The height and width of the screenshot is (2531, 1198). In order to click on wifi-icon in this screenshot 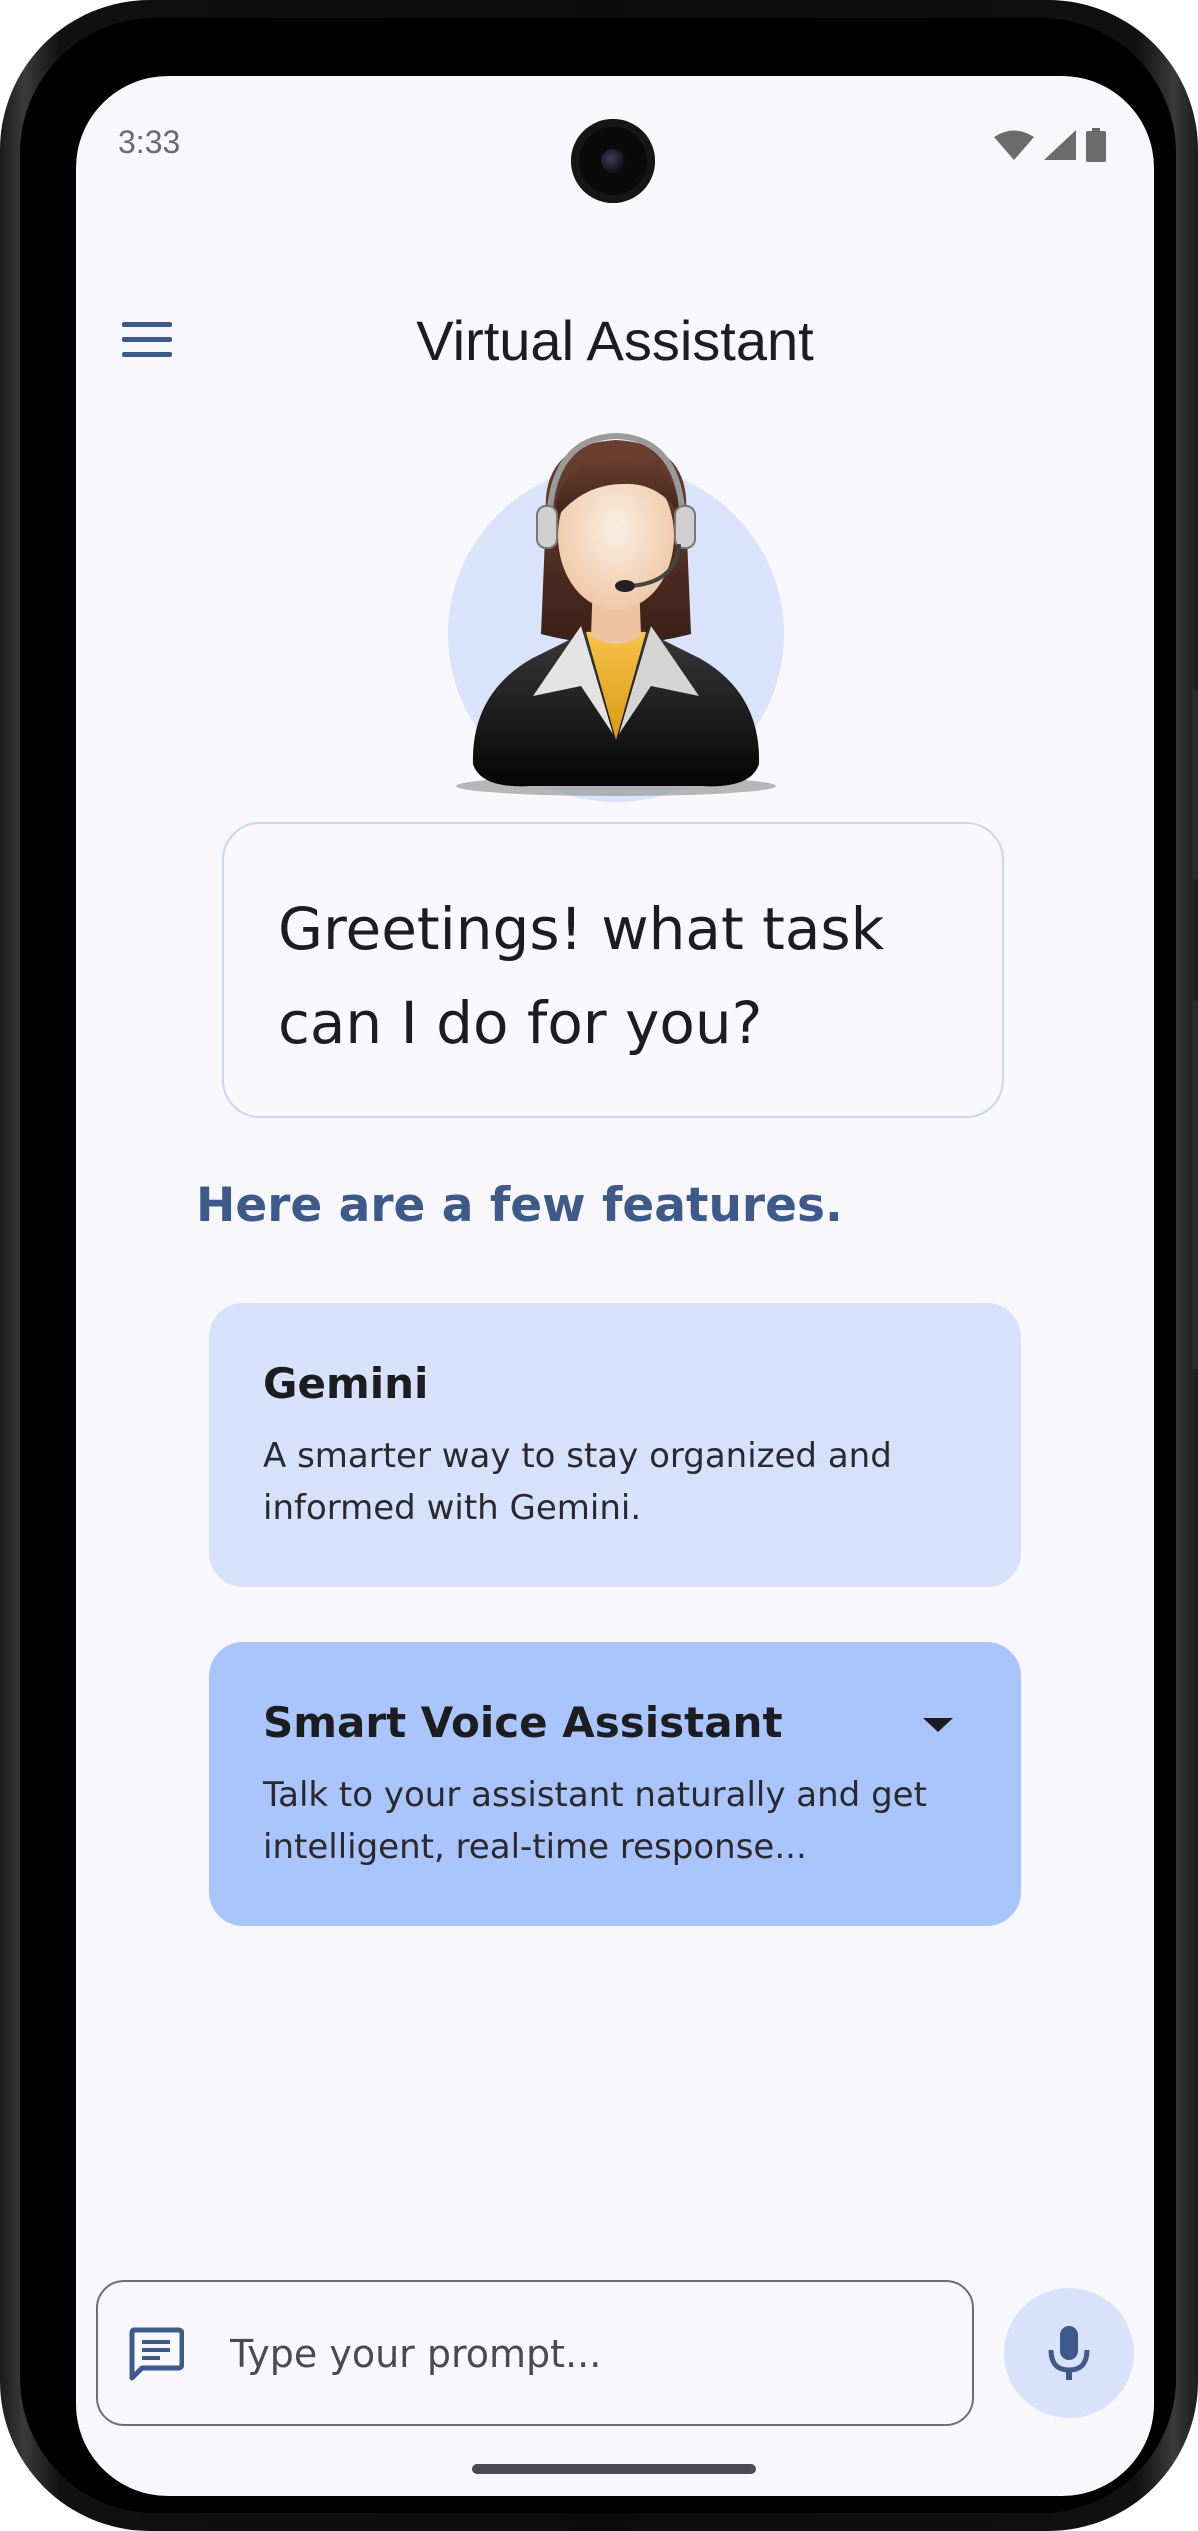, I will do `click(1014, 145)`.